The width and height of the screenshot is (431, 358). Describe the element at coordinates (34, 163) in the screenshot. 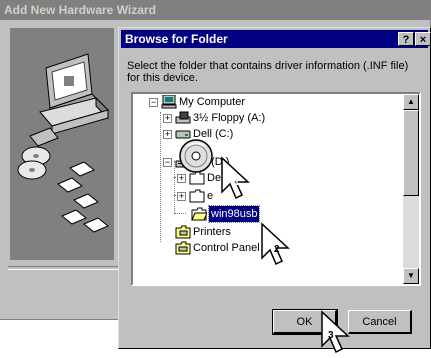

I see `disc-icon` at that location.